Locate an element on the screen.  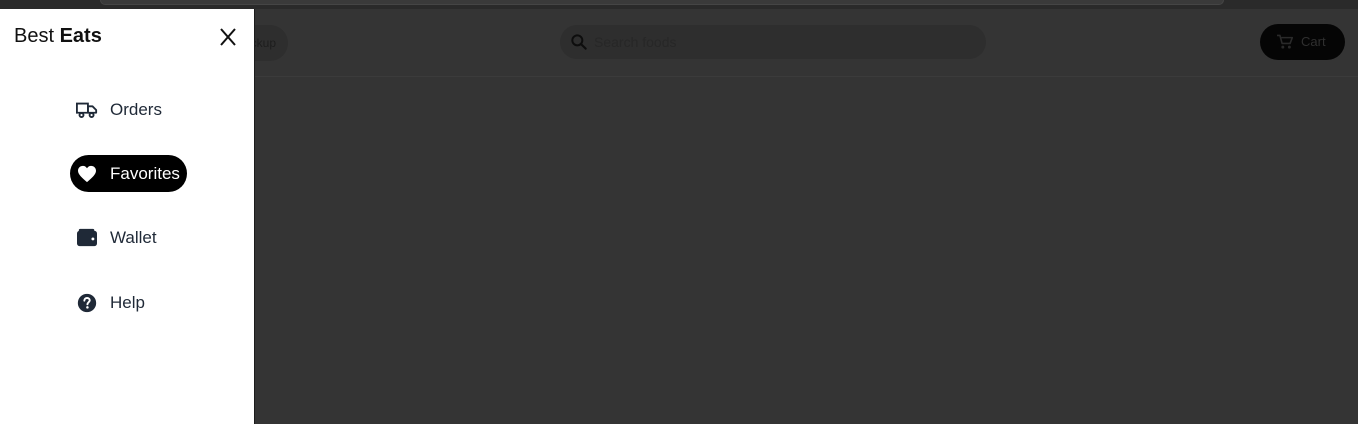
header-divider is located at coordinates (806, 76).